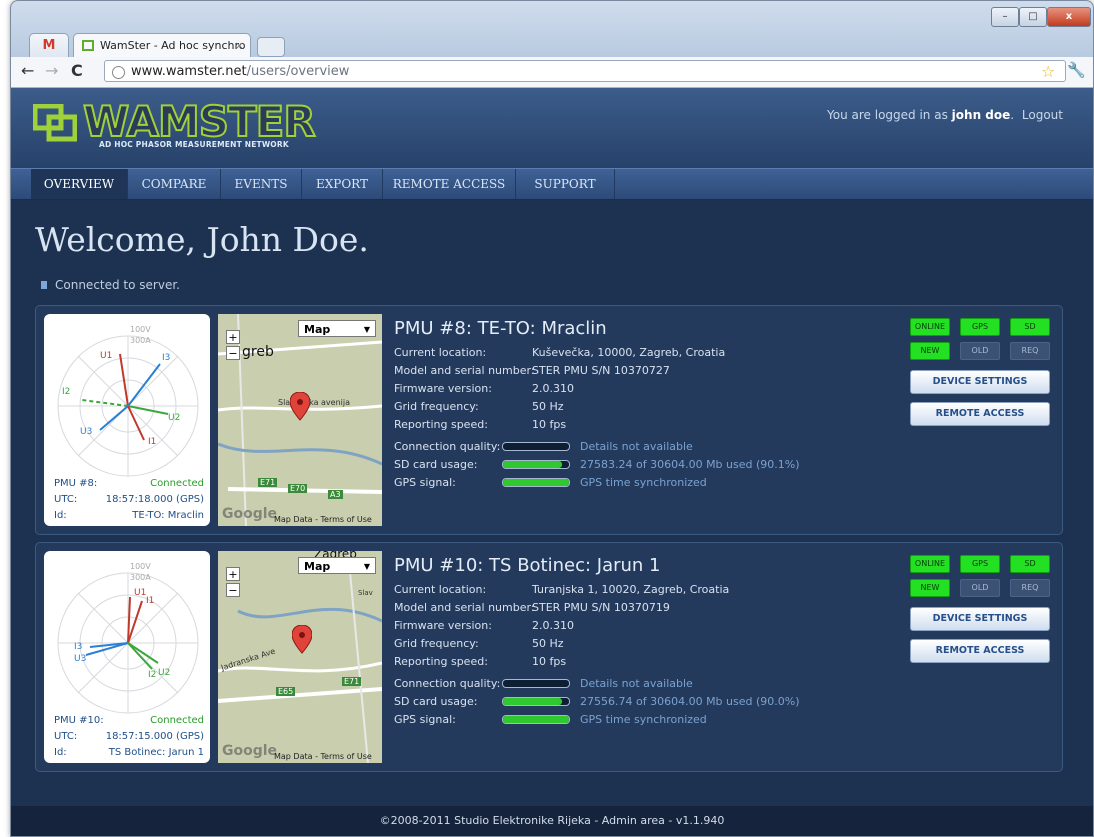 The width and height of the screenshot is (1094, 837). I want to click on indicator-online: ONLINE, so click(930, 327).